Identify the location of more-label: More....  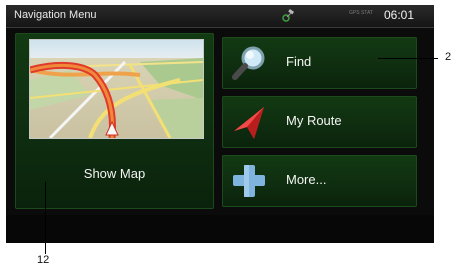
(306, 179).